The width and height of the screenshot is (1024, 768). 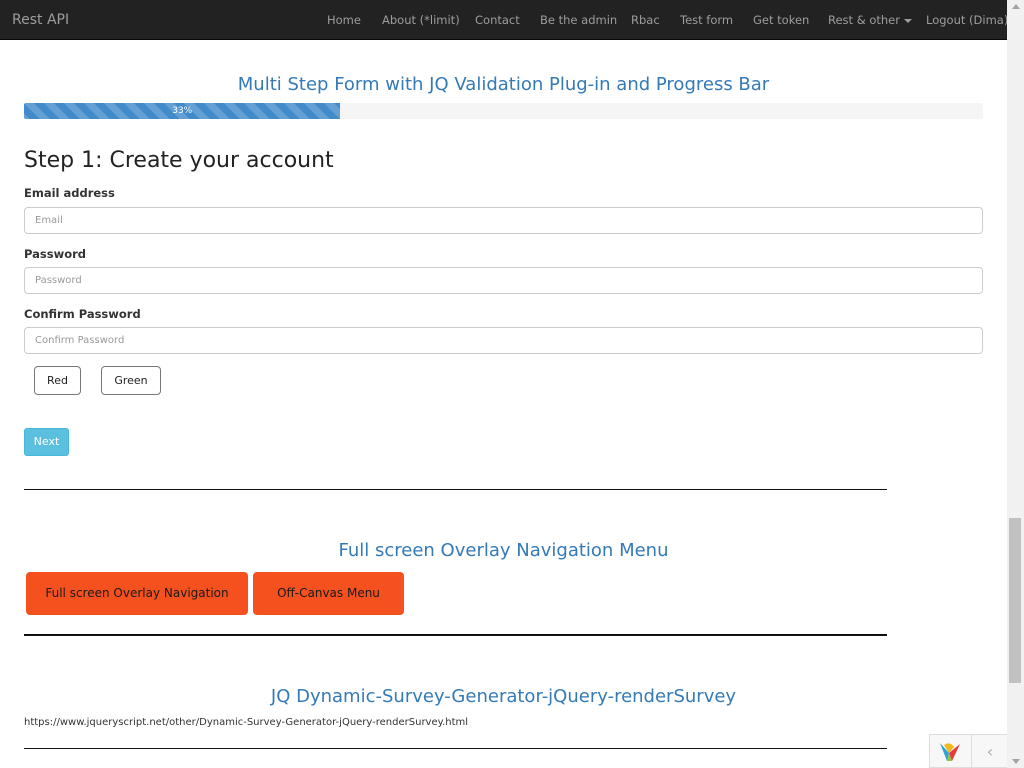 I want to click on caret-down-icon, so click(x=907, y=20).